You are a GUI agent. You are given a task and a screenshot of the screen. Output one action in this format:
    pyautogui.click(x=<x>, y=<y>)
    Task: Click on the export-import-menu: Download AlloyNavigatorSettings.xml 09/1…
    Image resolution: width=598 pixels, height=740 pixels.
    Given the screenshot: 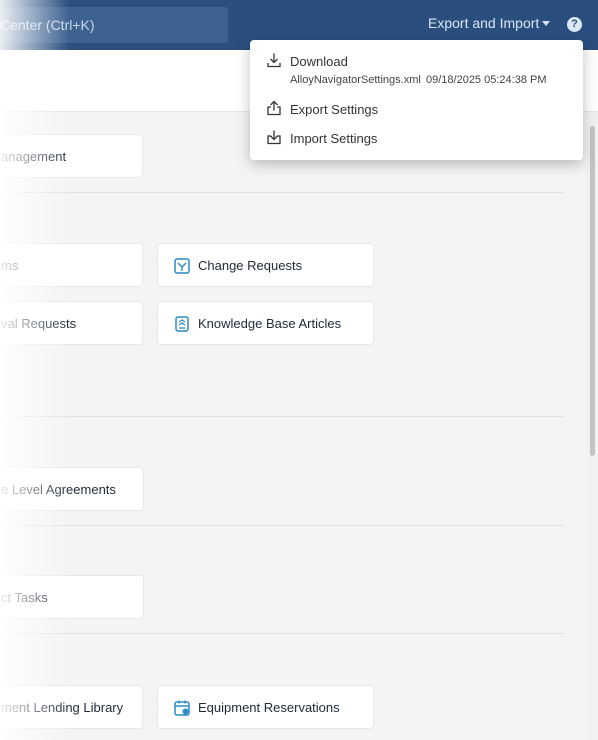 What is the action you would take?
    pyautogui.click(x=416, y=100)
    